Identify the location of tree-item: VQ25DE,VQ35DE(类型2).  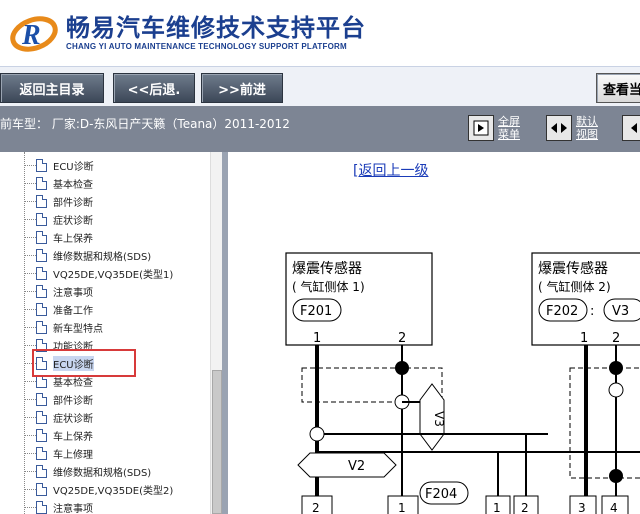
(98, 489).